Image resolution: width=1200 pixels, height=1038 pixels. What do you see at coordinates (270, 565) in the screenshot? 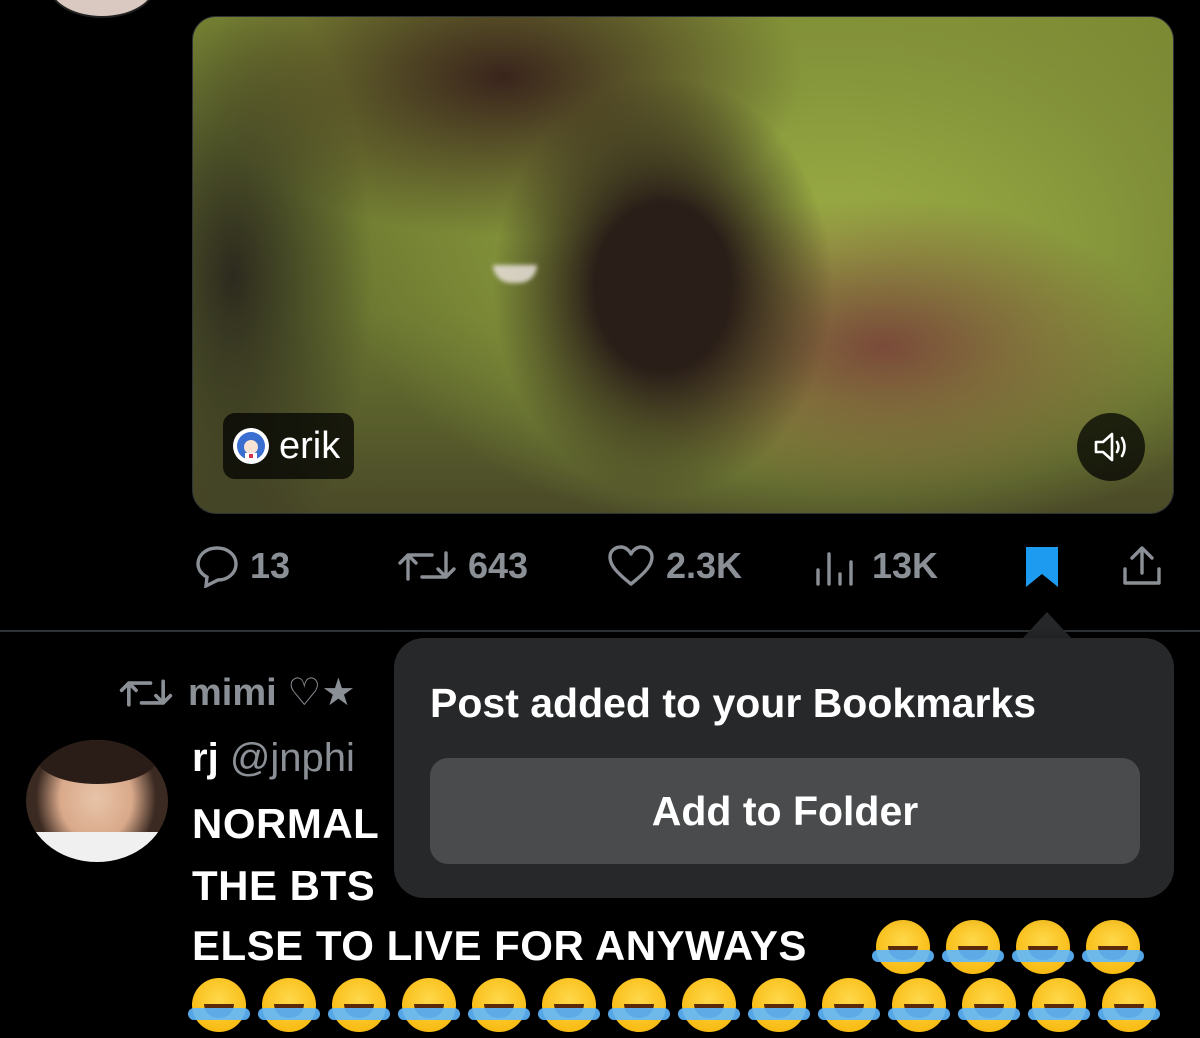
I see `reply-count: 13` at bounding box center [270, 565].